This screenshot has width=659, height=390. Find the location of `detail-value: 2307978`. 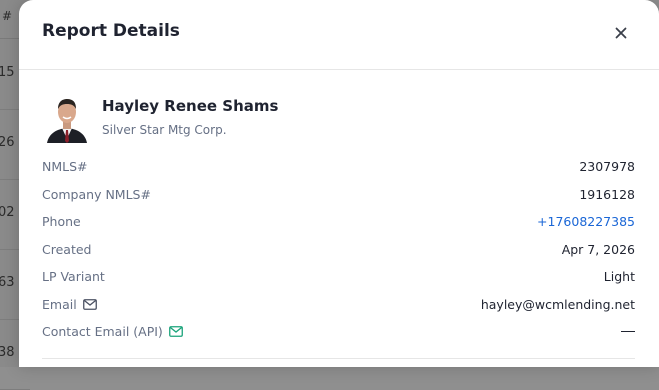

detail-value: 2307978 is located at coordinates (607, 166).